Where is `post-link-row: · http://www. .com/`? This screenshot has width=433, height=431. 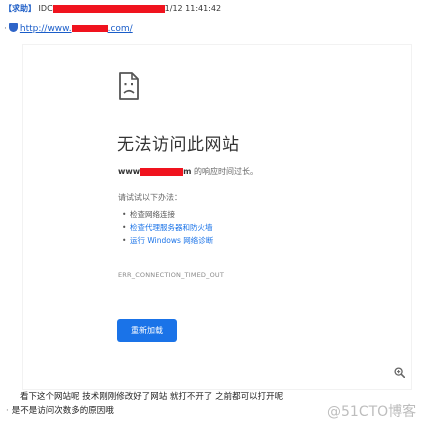
post-link-row: · http://www. .com/ is located at coordinates (68, 29).